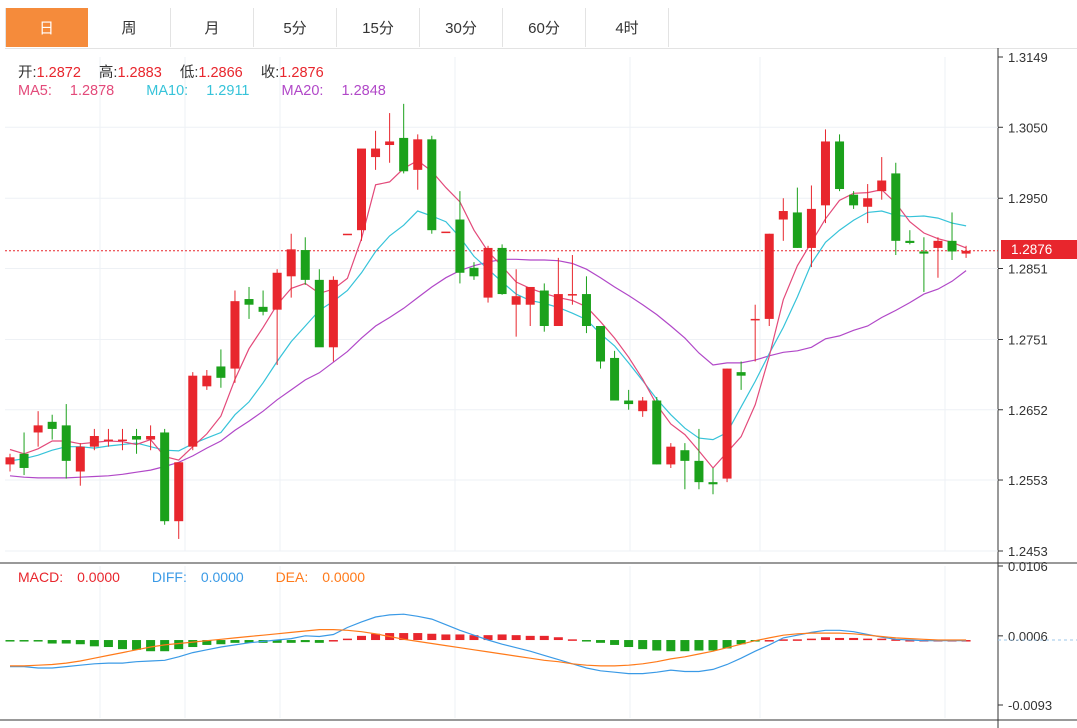 The height and width of the screenshot is (728, 1077). What do you see at coordinates (73, 91) in the screenshot?
I see `ma5-legend: MA5: 1.2878` at bounding box center [73, 91].